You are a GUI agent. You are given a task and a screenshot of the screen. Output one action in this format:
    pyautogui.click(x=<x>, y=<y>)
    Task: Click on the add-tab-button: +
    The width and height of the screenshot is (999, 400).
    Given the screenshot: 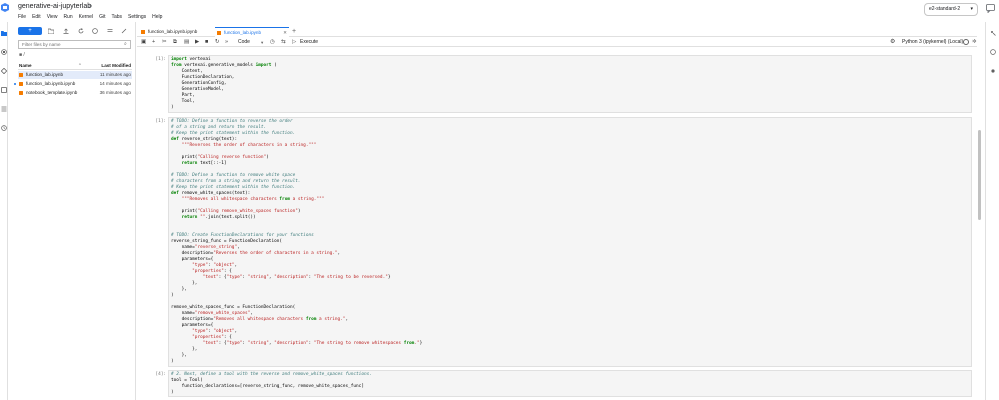 What is the action you would take?
    pyautogui.click(x=294, y=32)
    